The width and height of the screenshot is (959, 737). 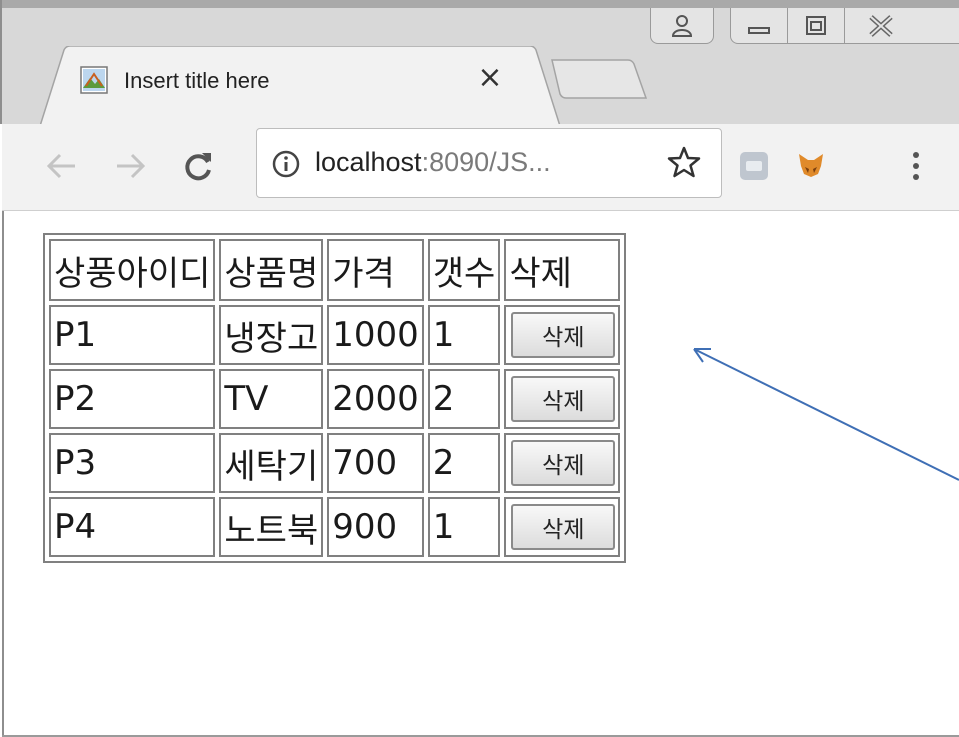 What do you see at coordinates (684, 162) in the screenshot?
I see `star-icon` at bounding box center [684, 162].